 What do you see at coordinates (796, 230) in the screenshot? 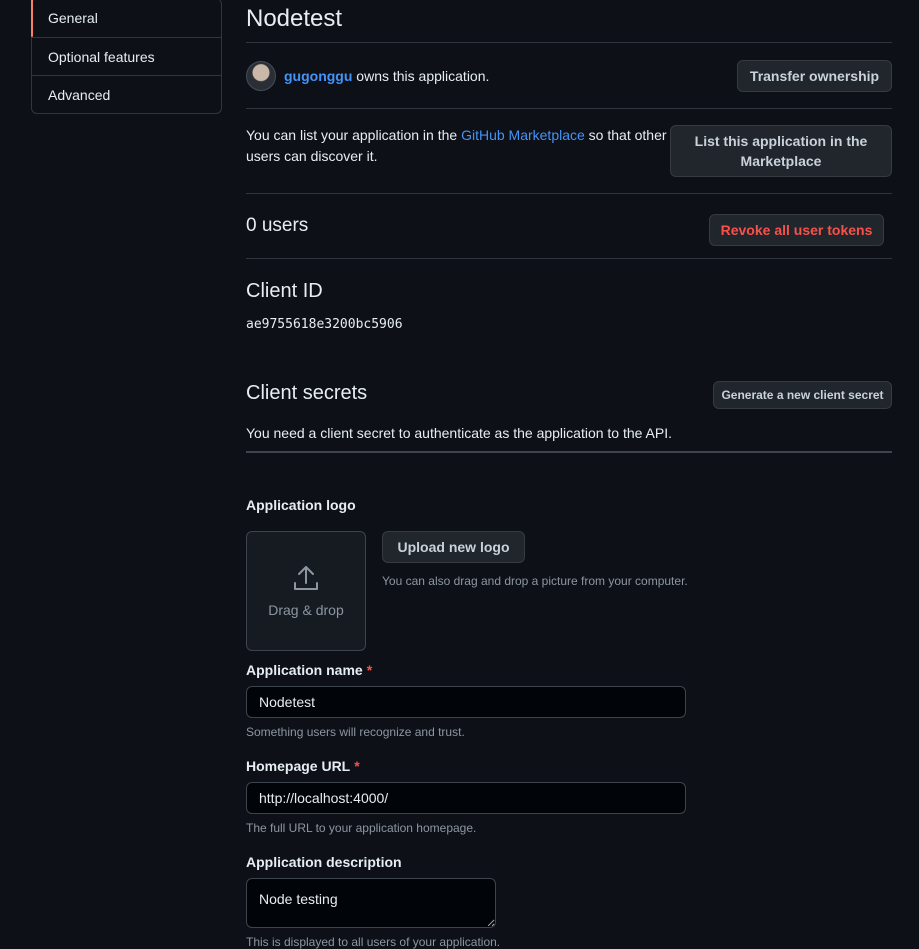
I see `revoke-tokens-button: Revoke all user tokens` at bounding box center [796, 230].